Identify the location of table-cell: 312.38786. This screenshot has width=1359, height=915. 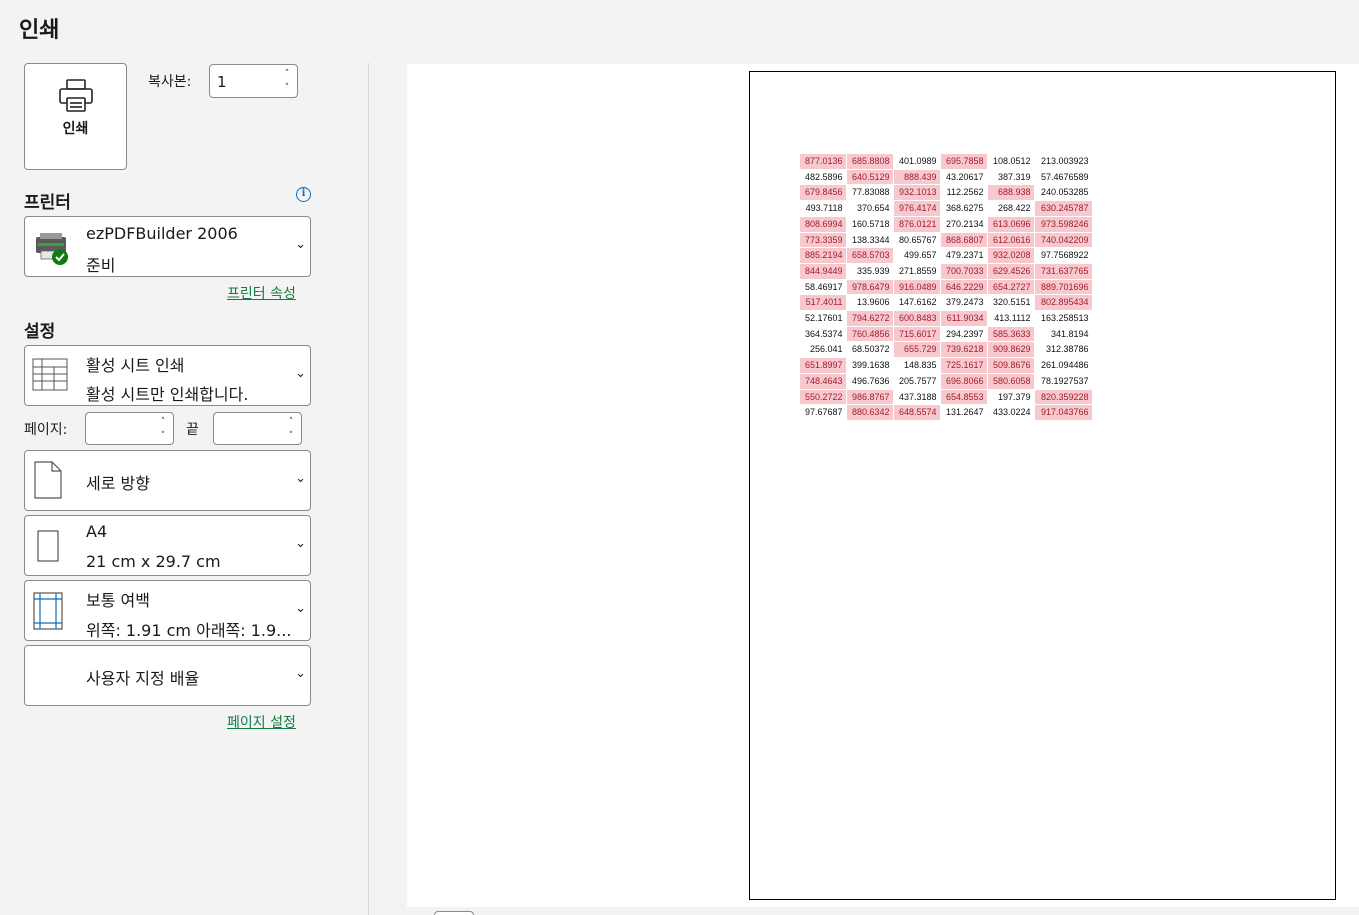
(1063, 350).